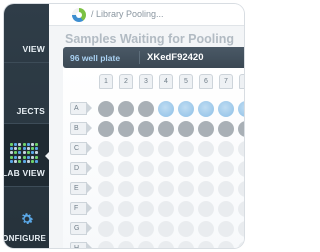 This screenshot has height=252, width=320. I want to click on well-C5, so click(186, 149).